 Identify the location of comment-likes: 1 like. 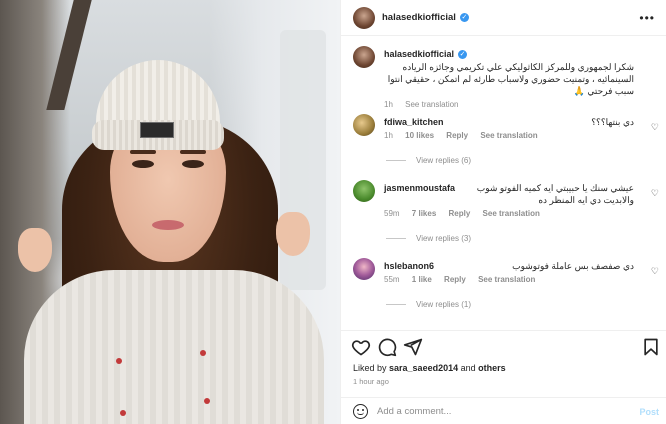
(422, 279).